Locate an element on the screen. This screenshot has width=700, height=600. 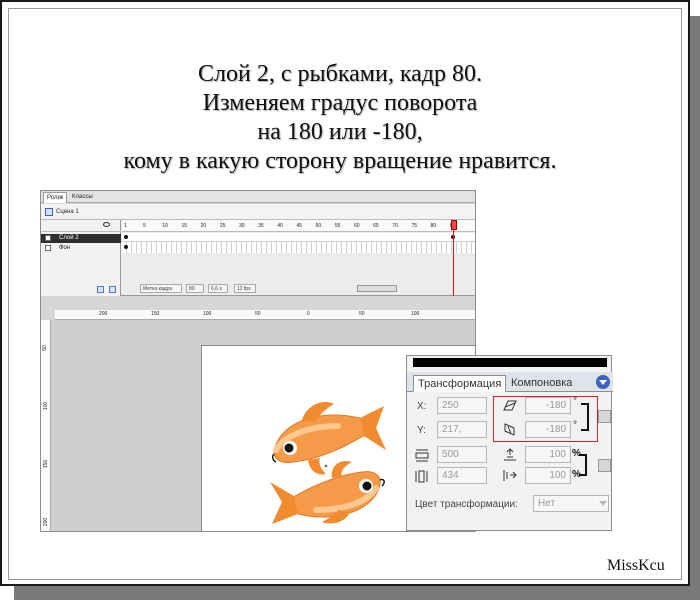
center-point is located at coordinates (326, 466).